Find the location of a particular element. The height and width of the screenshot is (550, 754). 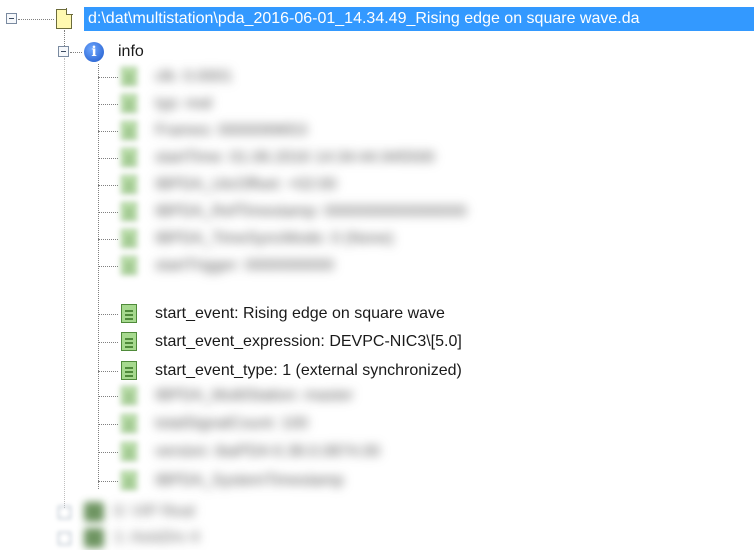

attribute-text: IBPDA_RefTimestamp: 0000000000000000 is located at coordinates (311, 211).